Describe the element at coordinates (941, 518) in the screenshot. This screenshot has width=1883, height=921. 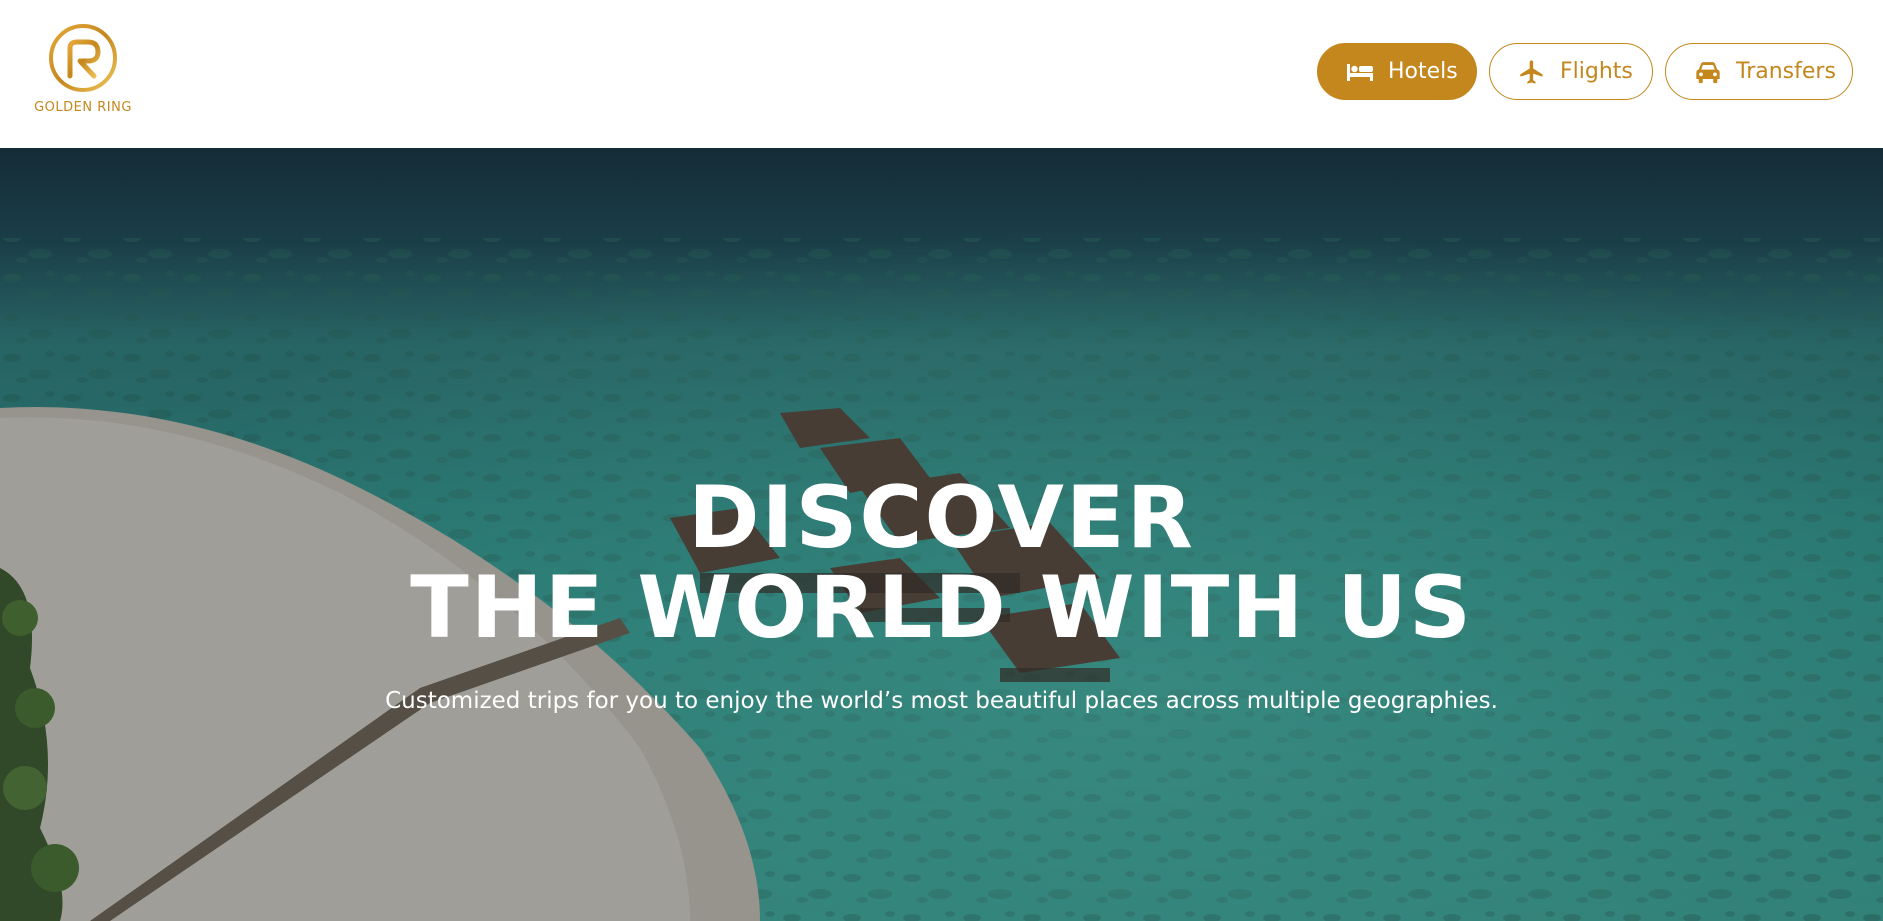
I see `hero-title-line1: DISCOVER` at that location.